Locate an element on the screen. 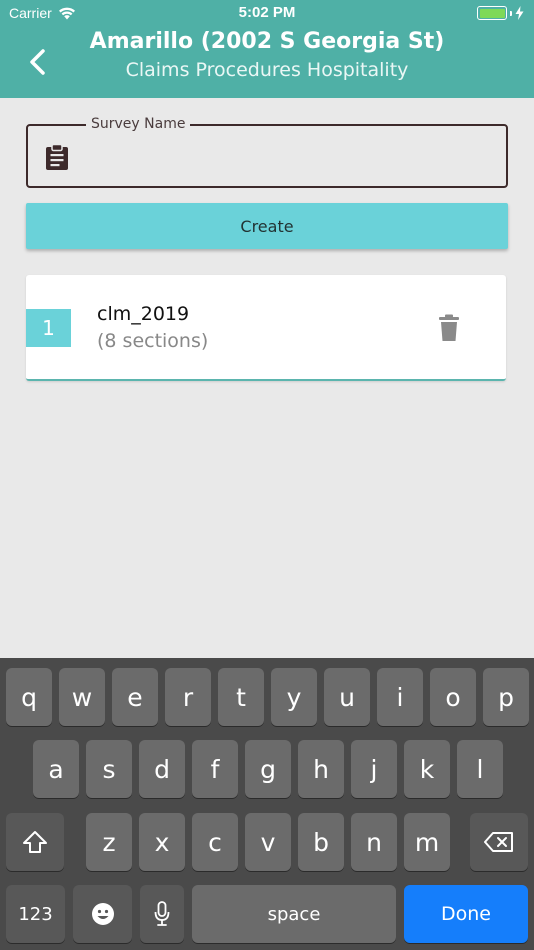 This screenshot has width=534, height=950. survey-number-badge: 1 is located at coordinates (48, 328).